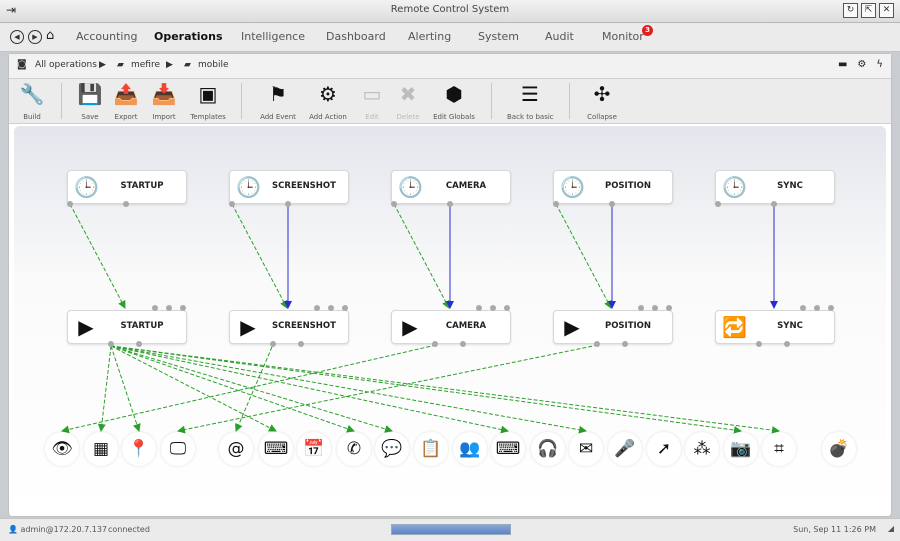 This screenshot has height=541, width=900. I want to click on breadcrumb-operation: mefire, so click(145, 65).